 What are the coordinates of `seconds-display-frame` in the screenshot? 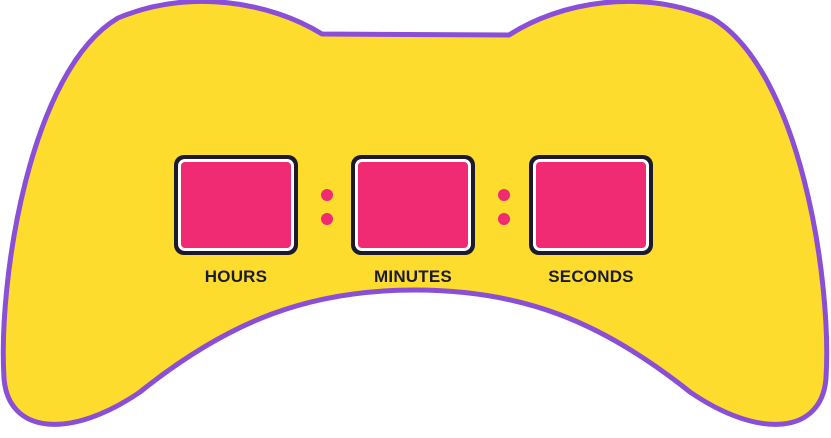 It's located at (591, 205).